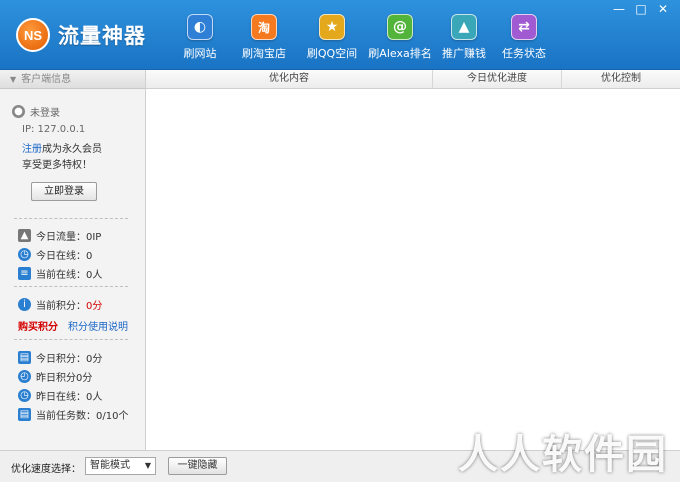 The image size is (680, 482). I want to click on points-help-link: 积分使用说明, so click(98, 325).